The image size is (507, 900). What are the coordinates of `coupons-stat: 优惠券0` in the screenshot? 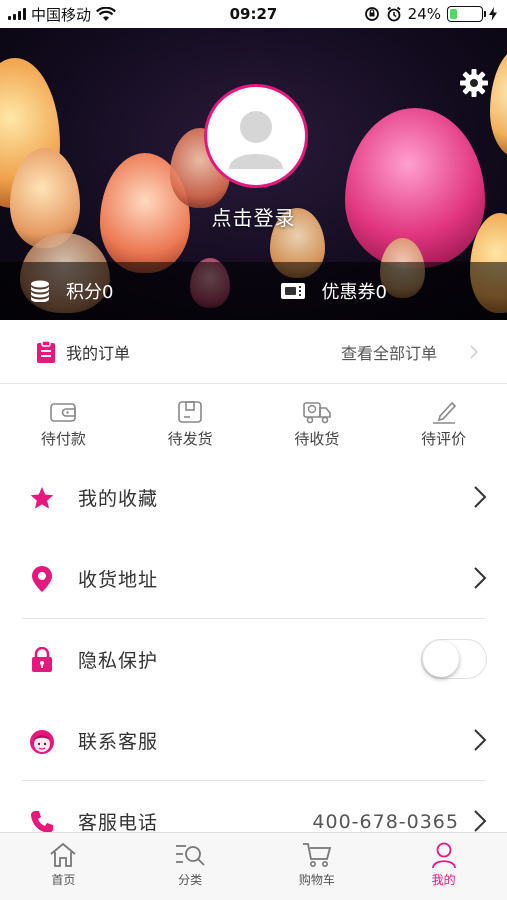 It's located at (380, 291).